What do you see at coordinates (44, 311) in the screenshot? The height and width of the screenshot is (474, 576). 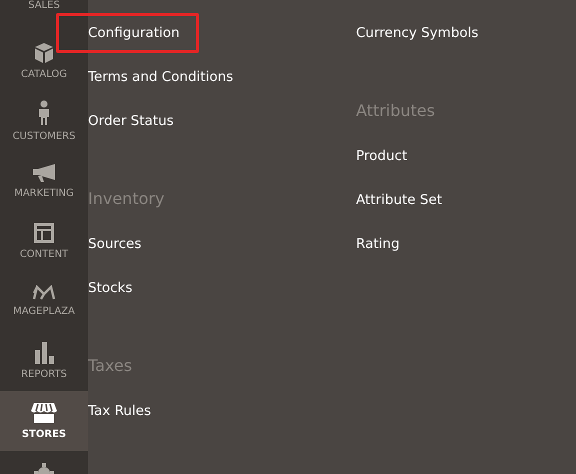 I see `nav-label: MAGEPLAZA` at bounding box center [44, 311].